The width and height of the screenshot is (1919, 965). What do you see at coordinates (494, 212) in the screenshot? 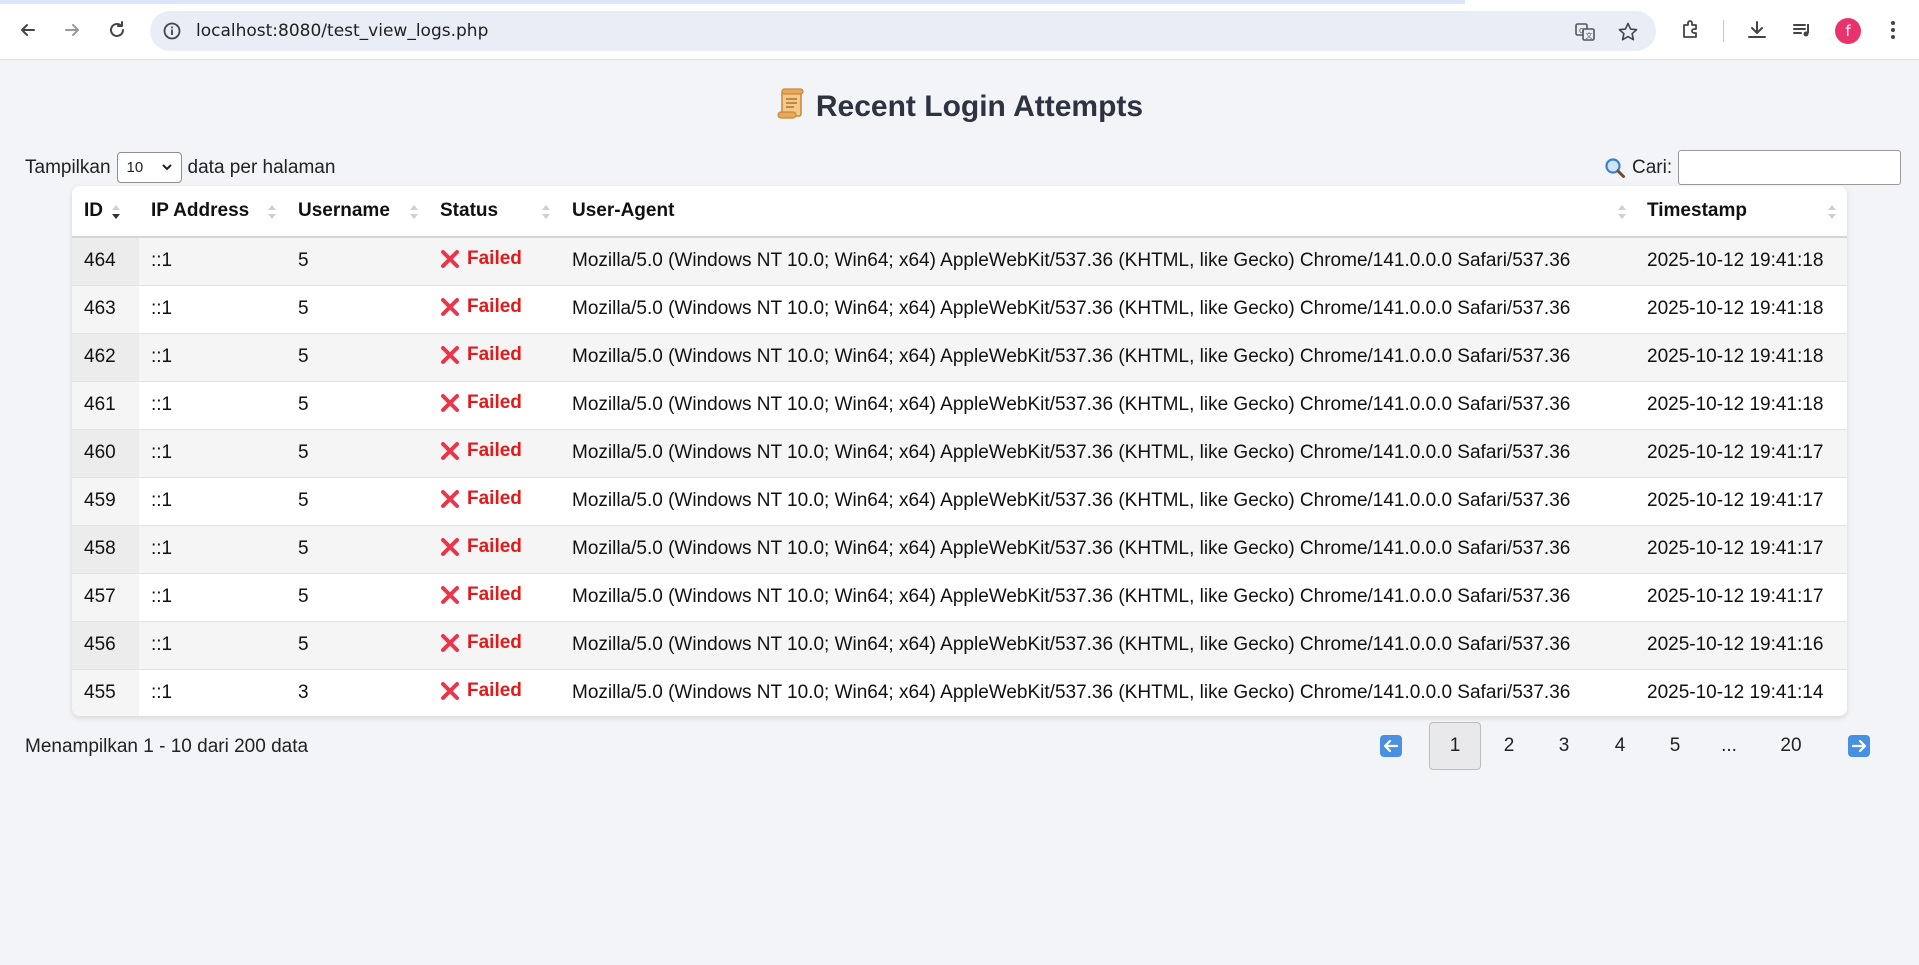
I see `column-header-status: Status` at bounding box center [494, 212].